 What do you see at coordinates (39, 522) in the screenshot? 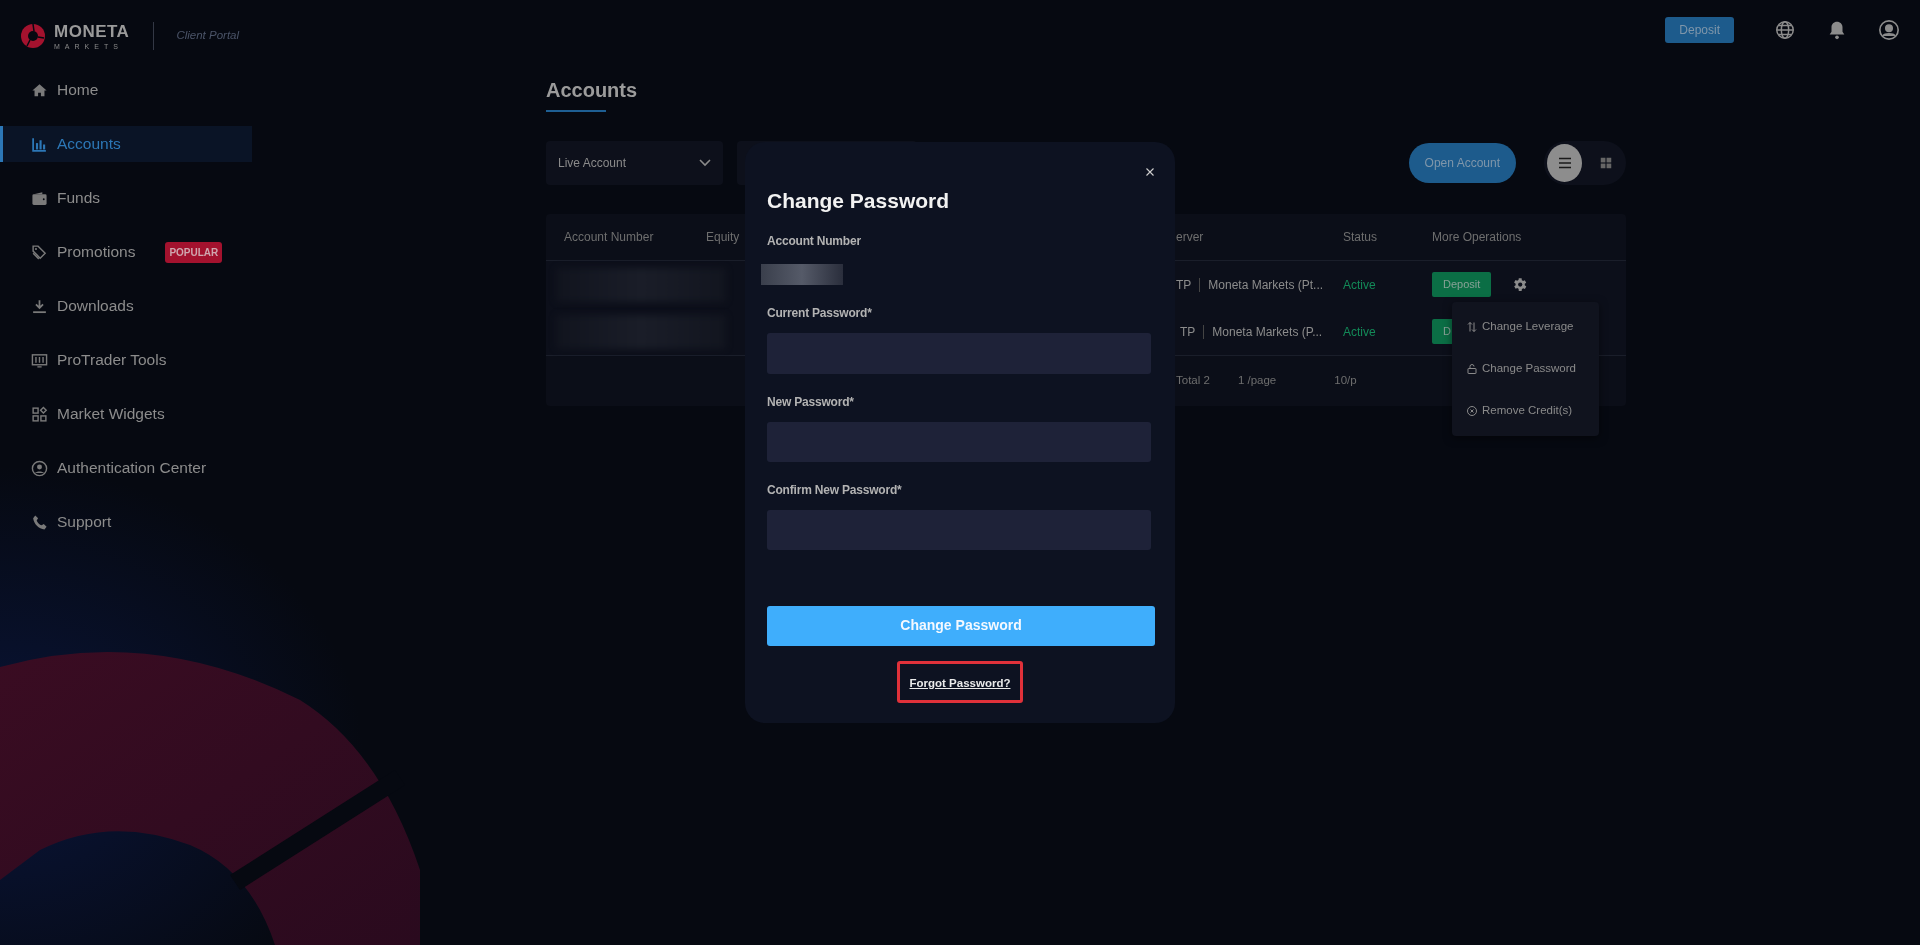
I see `phone-icon` at bounding box center [39, 522].